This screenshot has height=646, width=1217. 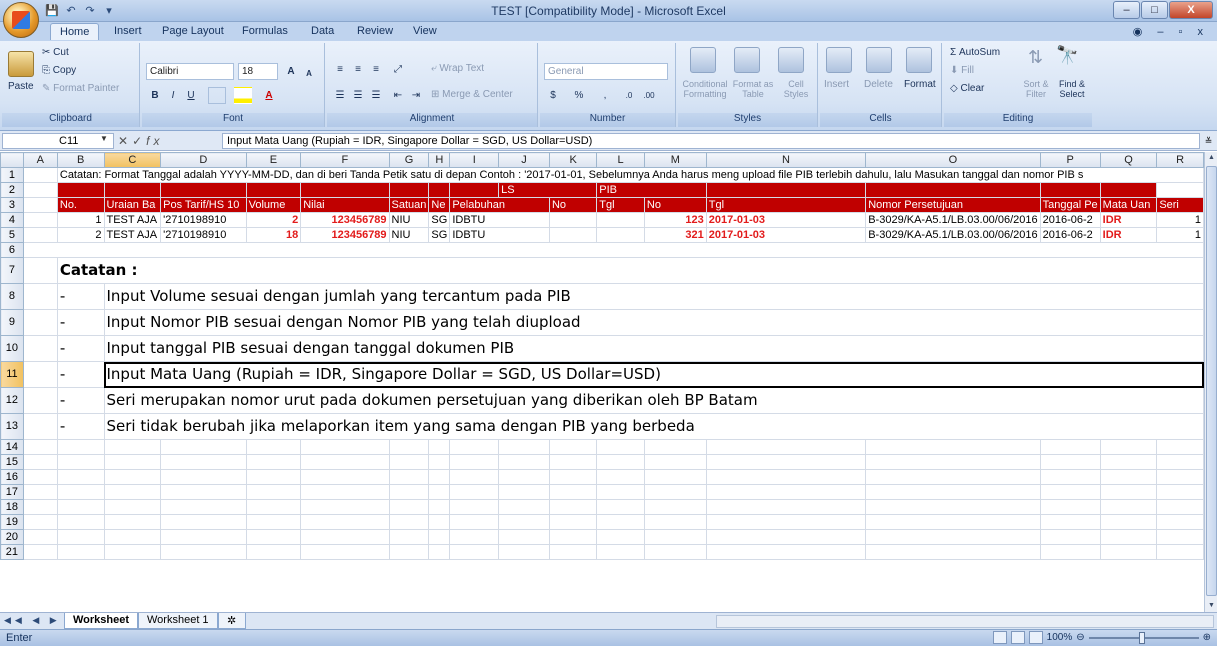 I want to click on row-header: 10, so click(x=12, y=348).